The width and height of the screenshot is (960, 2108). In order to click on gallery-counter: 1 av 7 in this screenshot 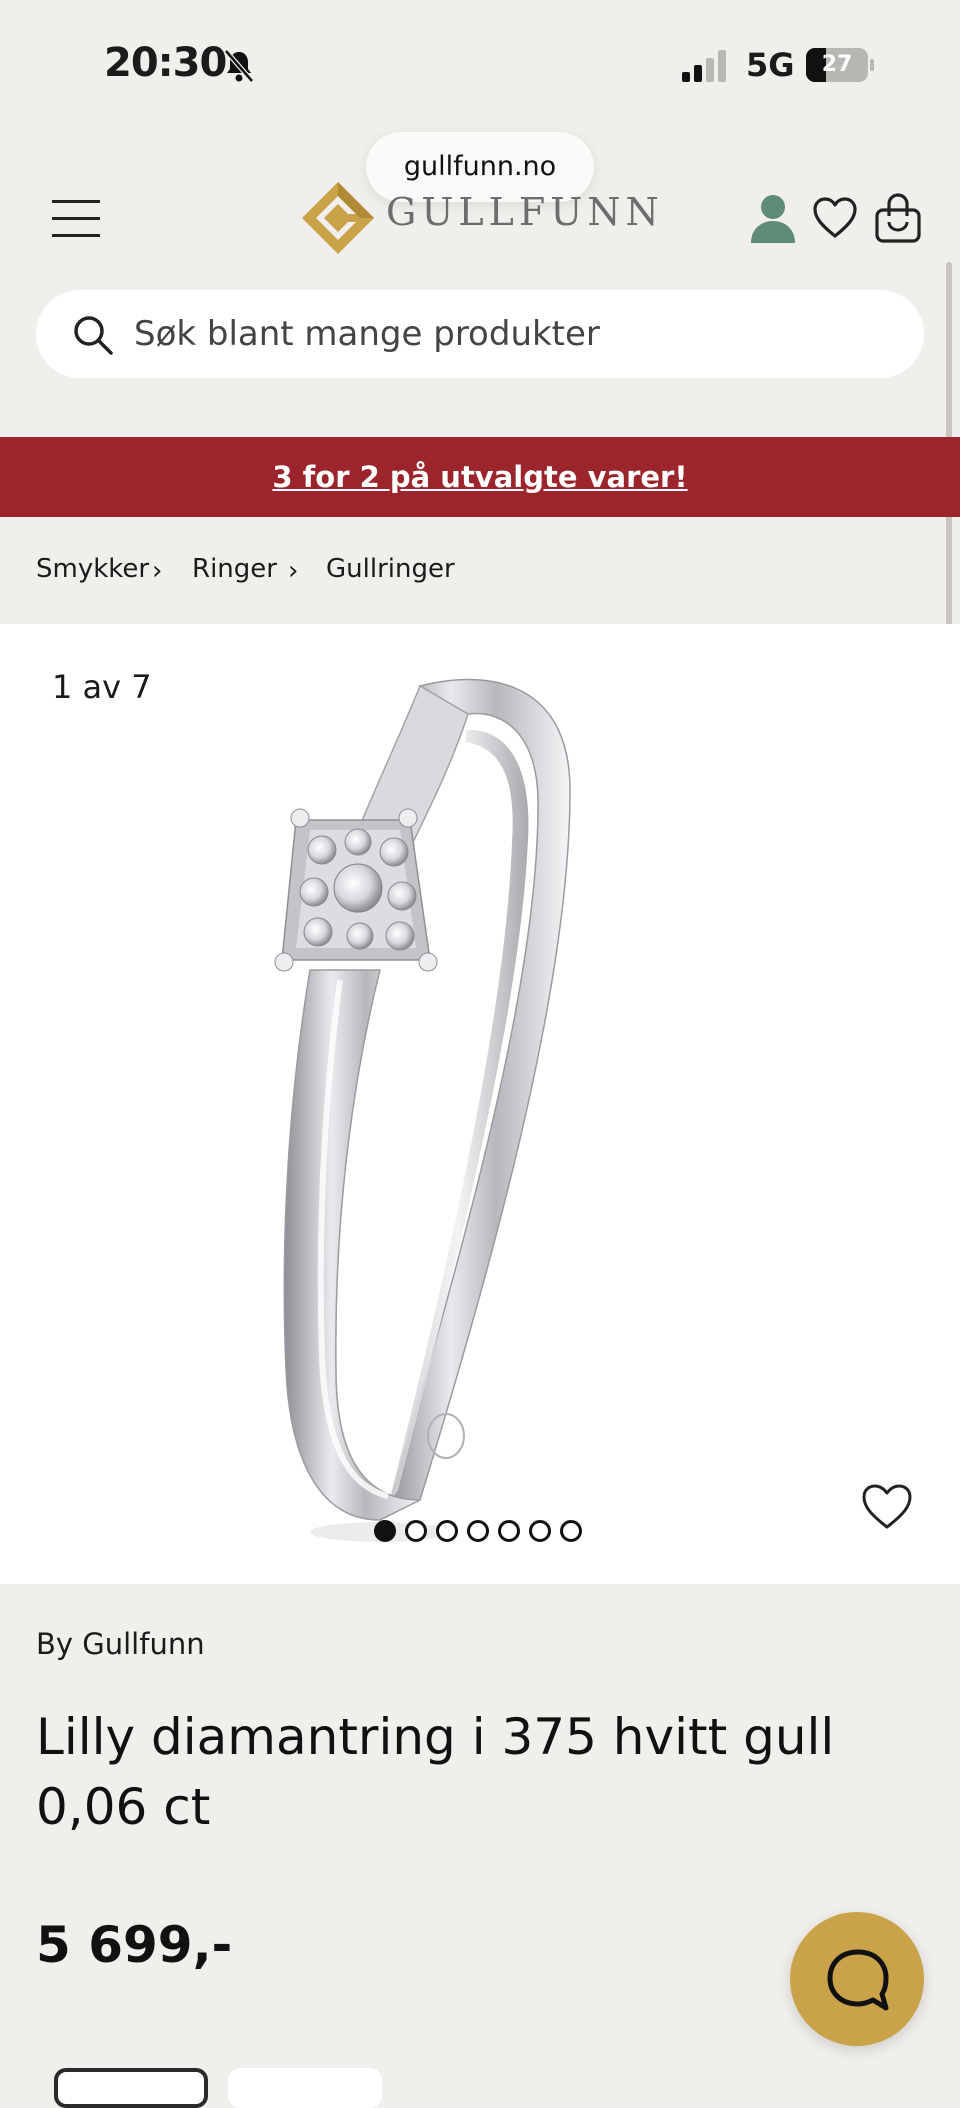, I will do `click(102, 687)`.